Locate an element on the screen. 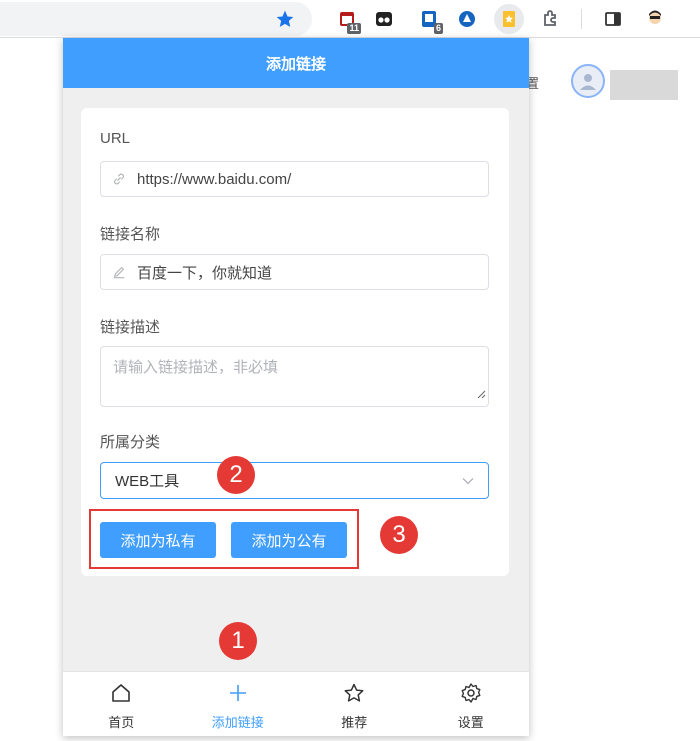  edit-icon is located at coordinates (119, 272).